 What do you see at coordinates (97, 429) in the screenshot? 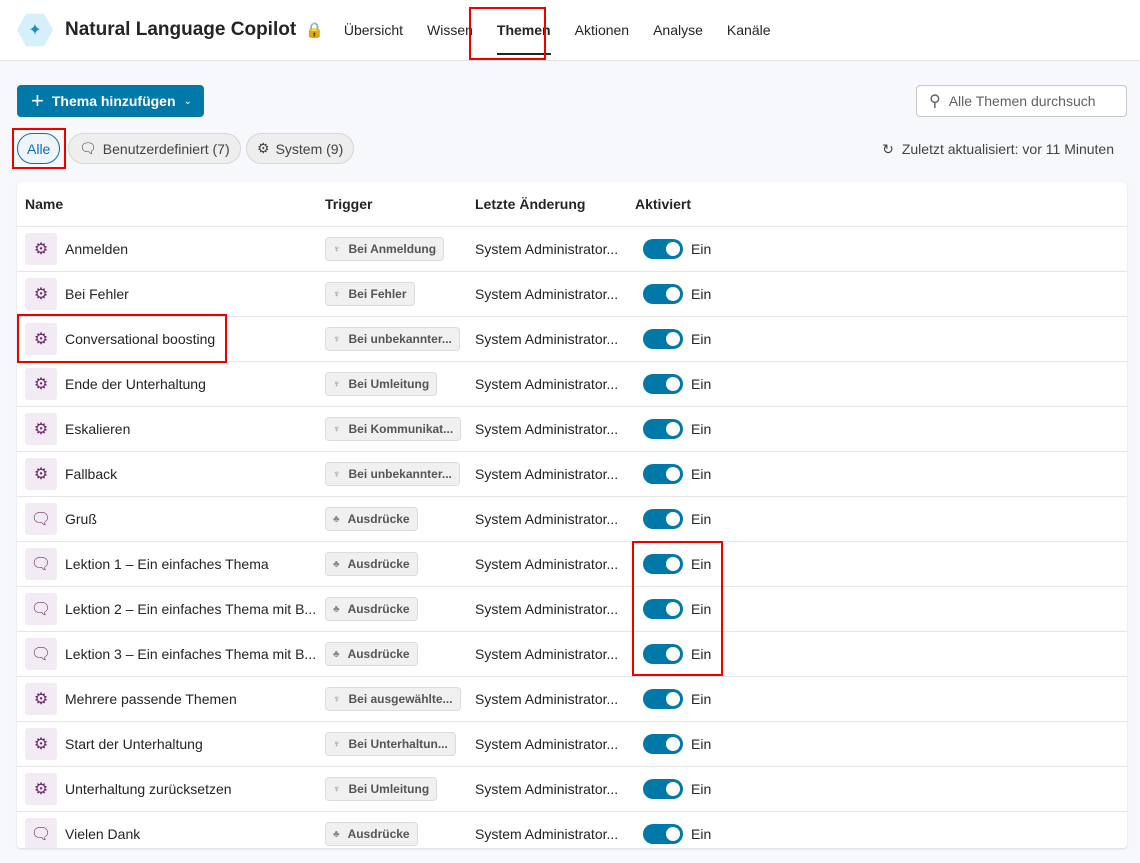
I see `topic-name: Eskalieren` at bounding box center [97, 429].